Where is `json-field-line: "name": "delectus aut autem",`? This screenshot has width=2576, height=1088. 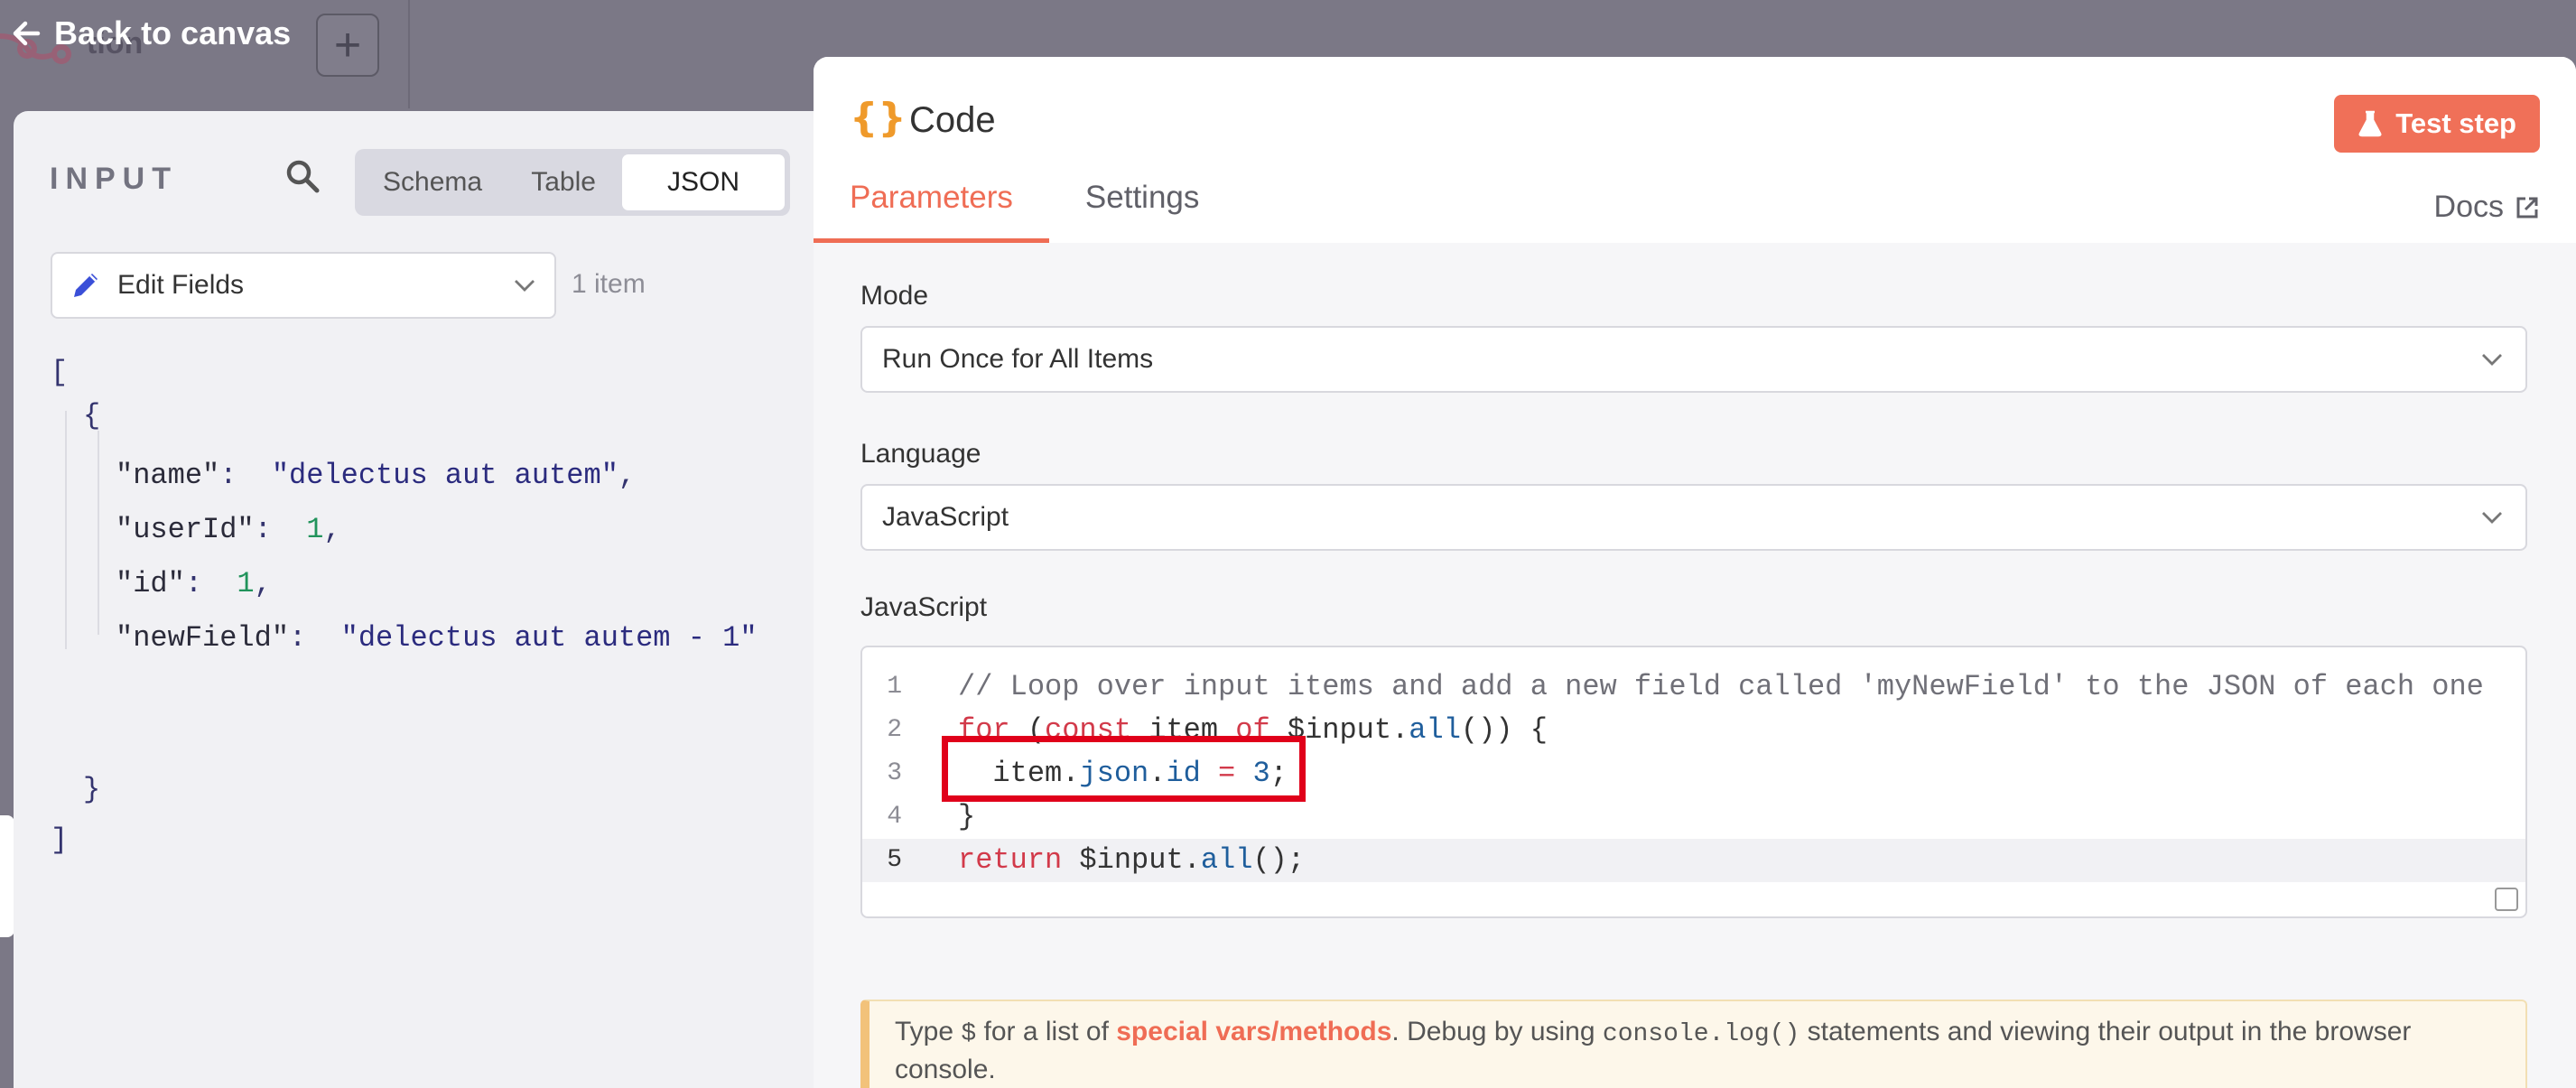 json-field-line: "name": "delectus aut autem", is located at coordinates (376, 476).